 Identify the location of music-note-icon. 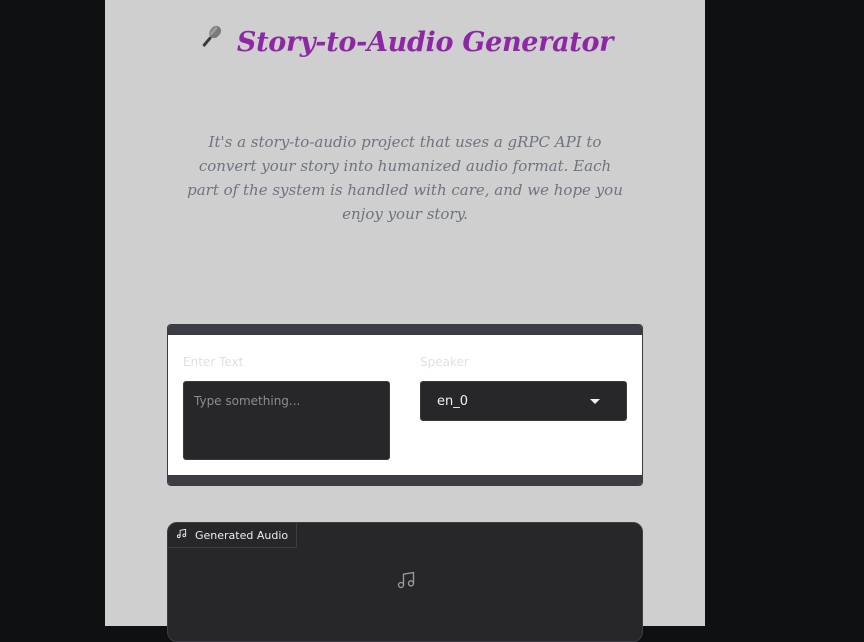
(181, 535).